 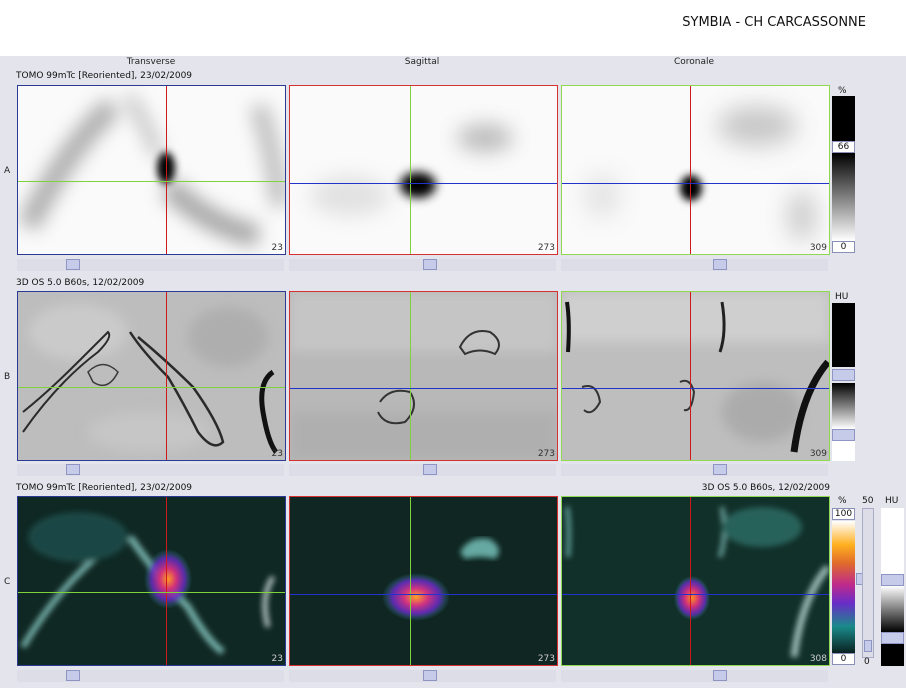 What do you see at coordinates (151, 62) in the screenshot?
I see `column-header-transverse: Transverse` at bounding box center [151, 62].